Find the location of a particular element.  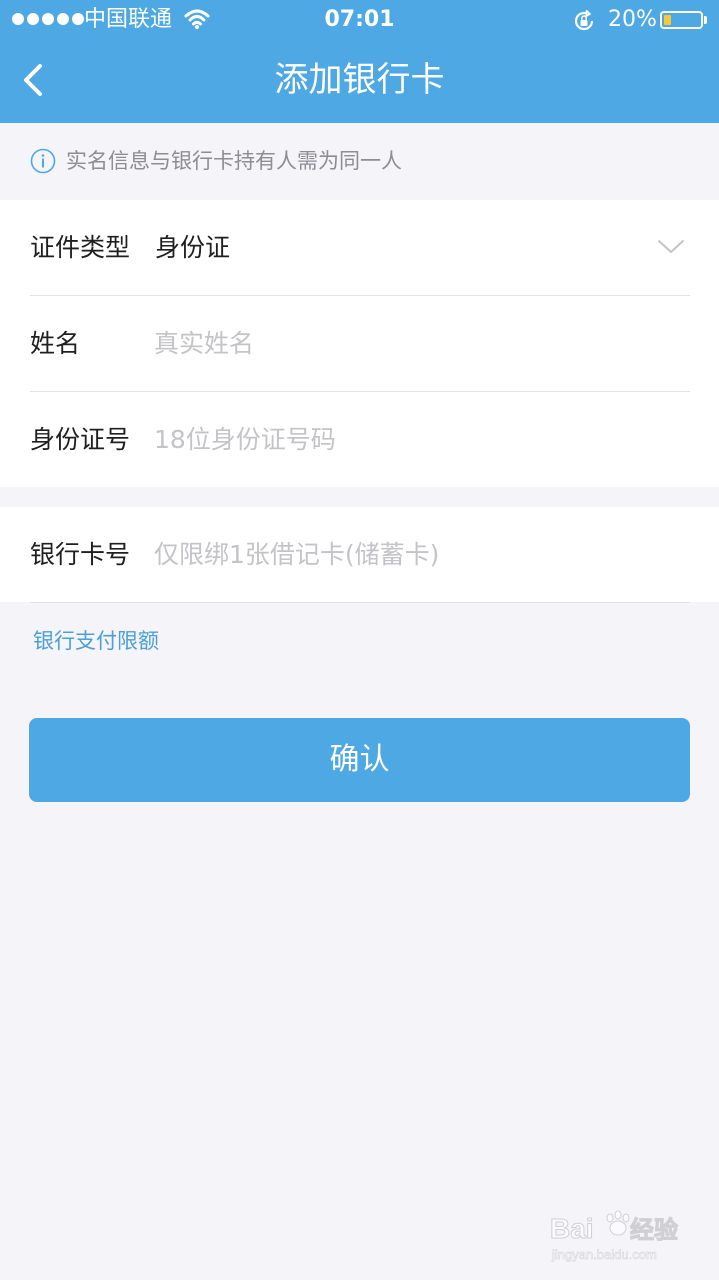

chevron-down-icon is located at coordinates (671, 247).